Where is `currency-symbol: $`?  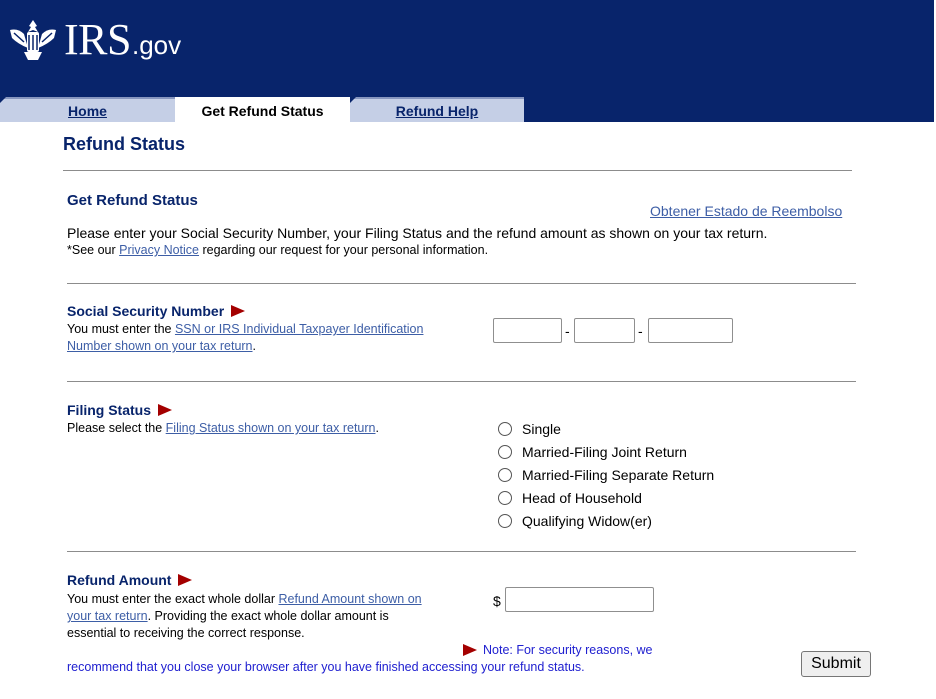 currency-symbol: $ is located at coordinates (497, 601).